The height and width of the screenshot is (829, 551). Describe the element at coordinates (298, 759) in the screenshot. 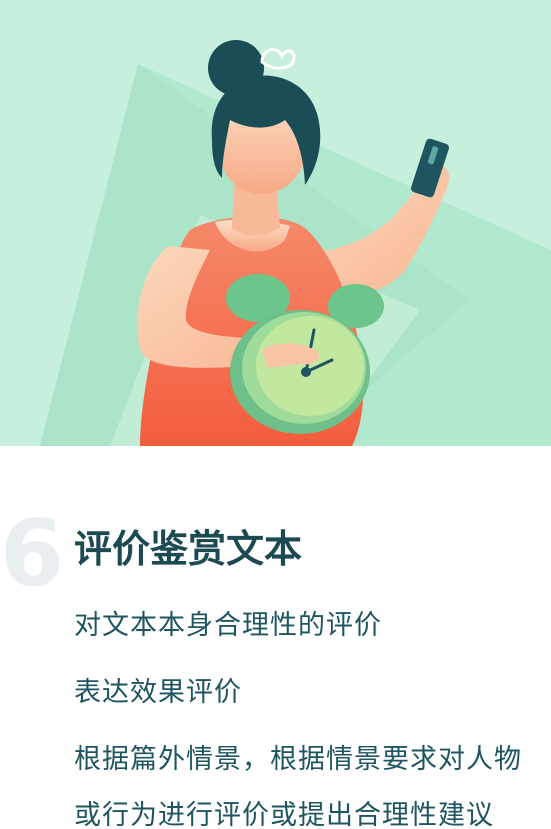

I see `list-item: 根据篇外情景，根据情景要求对人物` at that location.